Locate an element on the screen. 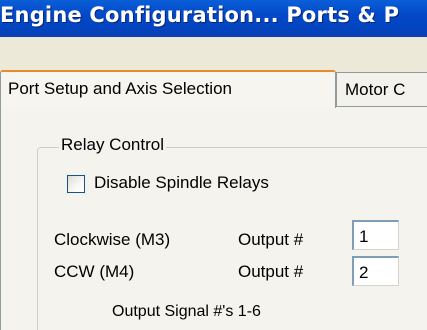  tab-port-setup: Port Setup and Axis Selection is located at coordinates (168, 89).